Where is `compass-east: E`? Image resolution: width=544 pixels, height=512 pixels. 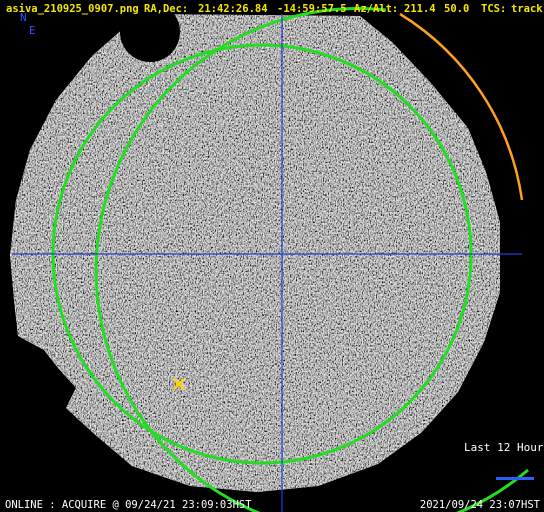 compass-east: E is located at coordinates (32, 30).